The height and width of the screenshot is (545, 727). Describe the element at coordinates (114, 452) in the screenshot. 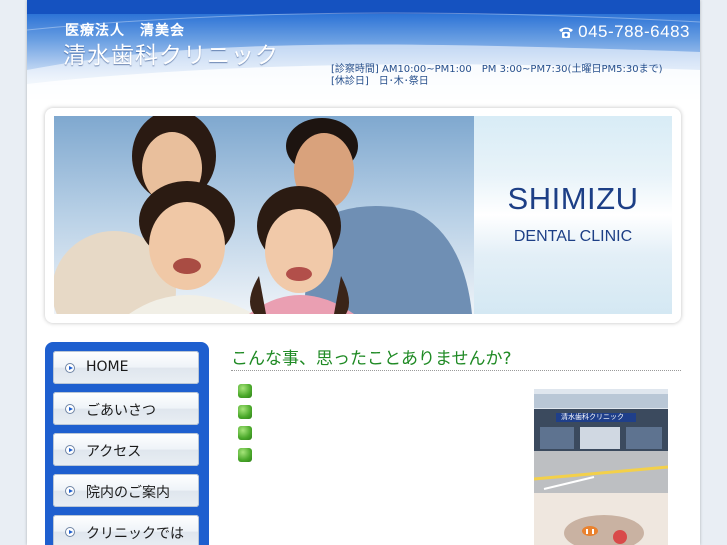

I see `nav-item-label: アクセス` at that location.